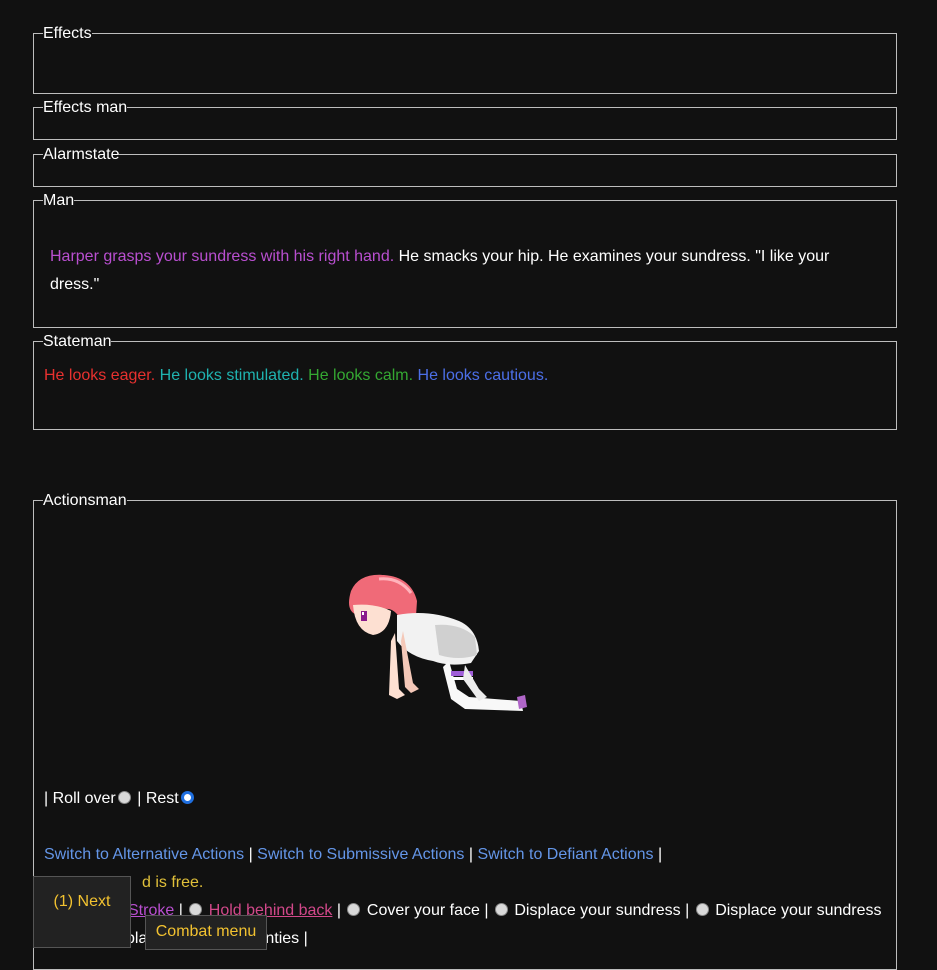 The width and height of the screenshot is (937, 970). What do you see at coordinates (100, 375) in the screenshot?
I see `state-eager: He looks eager.` at bounding box center [100, 375].